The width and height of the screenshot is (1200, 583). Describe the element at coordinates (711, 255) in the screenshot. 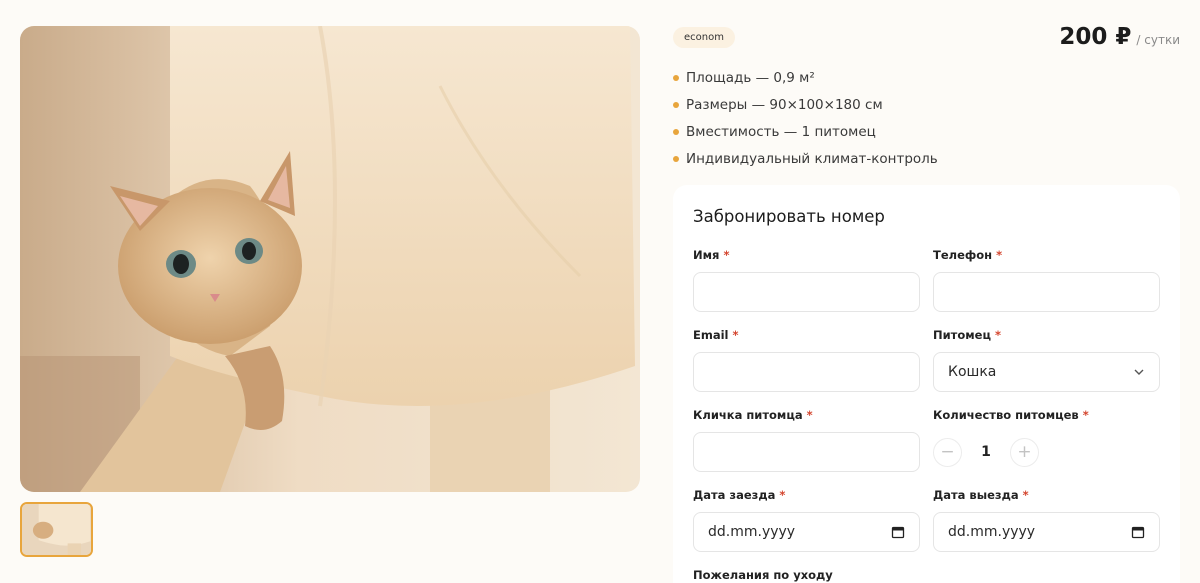

I see `name-label: Имя *` at that location.